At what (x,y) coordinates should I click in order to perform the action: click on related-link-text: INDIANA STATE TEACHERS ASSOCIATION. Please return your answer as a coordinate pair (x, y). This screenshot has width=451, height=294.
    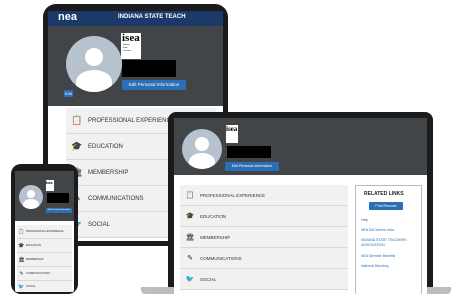
    Looking at the image, I should click on (384, 242).